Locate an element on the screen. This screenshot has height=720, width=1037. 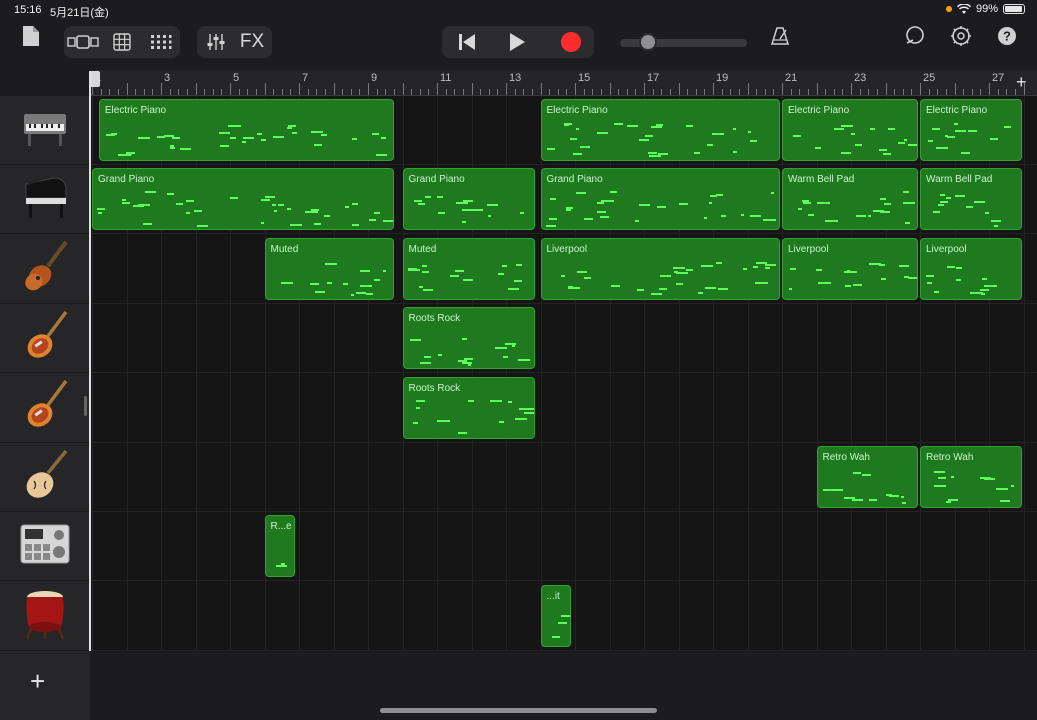
drum-machine-icon is located at coordinates (45, 546).